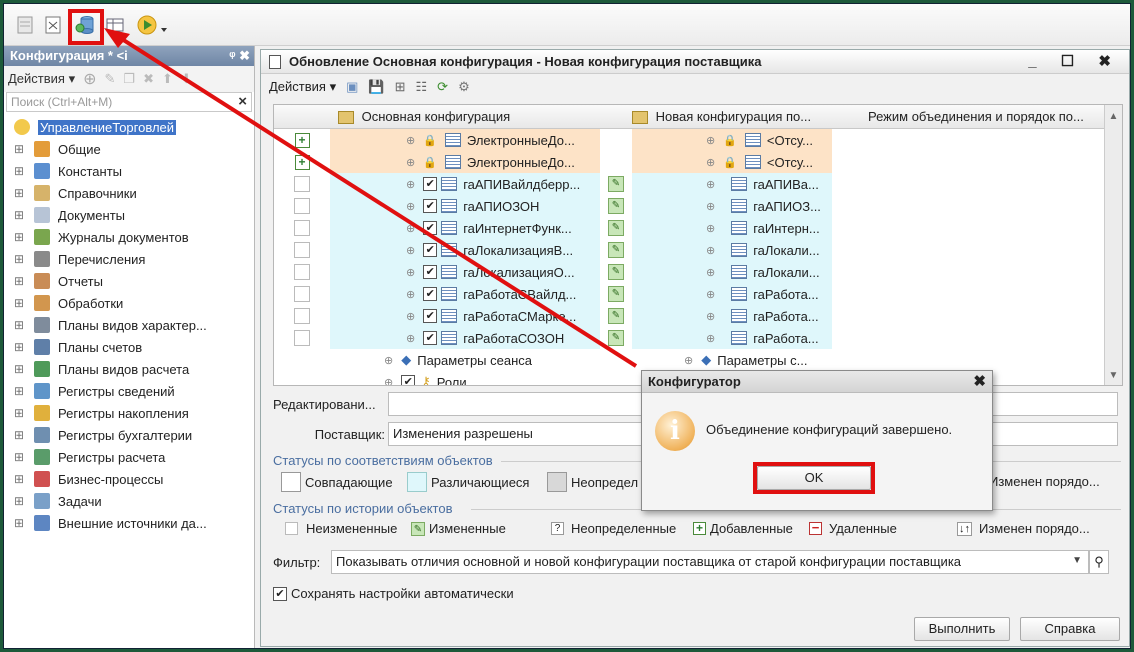 Image resolution: width=1134 pixels, height=652 pixels. I want to click on tree-item: ⊞ Документы, so click(129, 215).